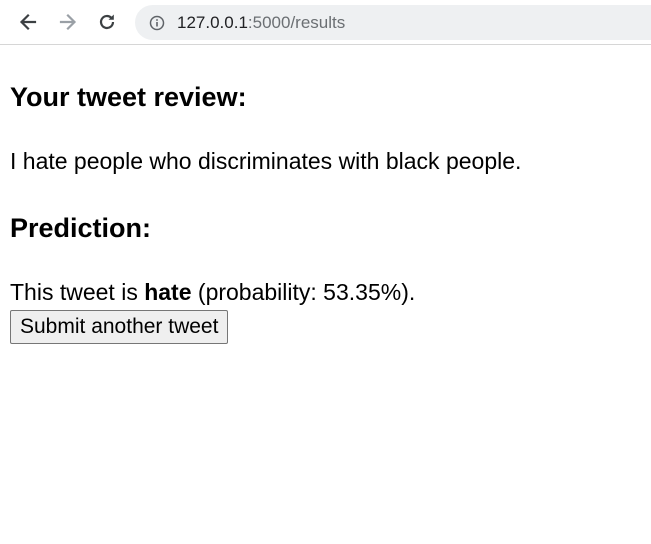  I want to click on prediction-prefix: This tweet is, so click(77, 292).